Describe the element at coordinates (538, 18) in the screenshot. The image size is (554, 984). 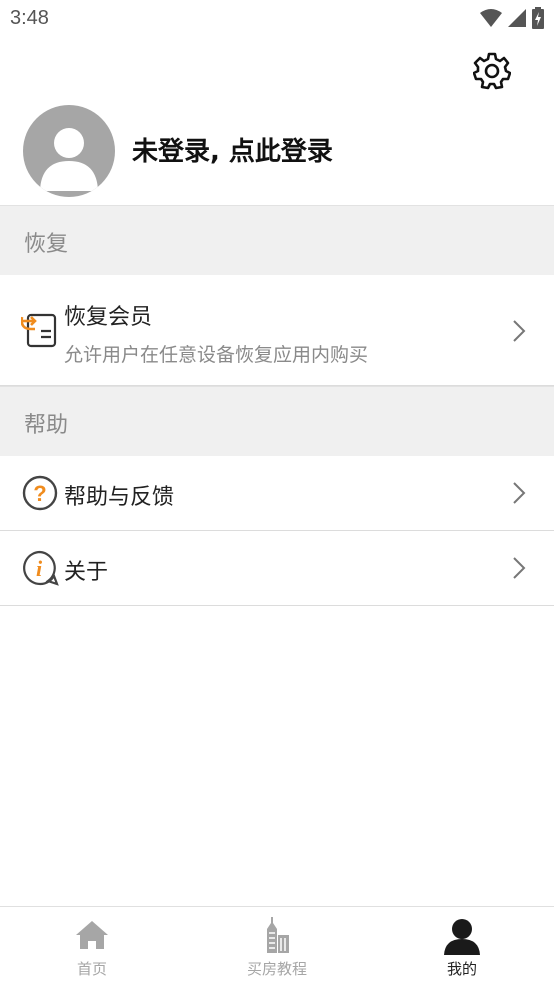
I see `battery-icon` at that location.